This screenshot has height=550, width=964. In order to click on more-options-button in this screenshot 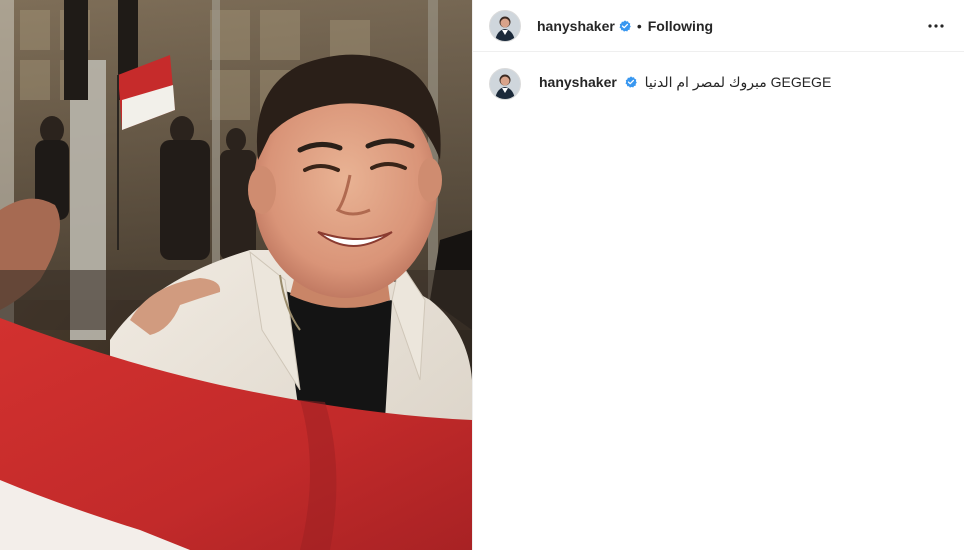, I will do `click(936, 26)`.